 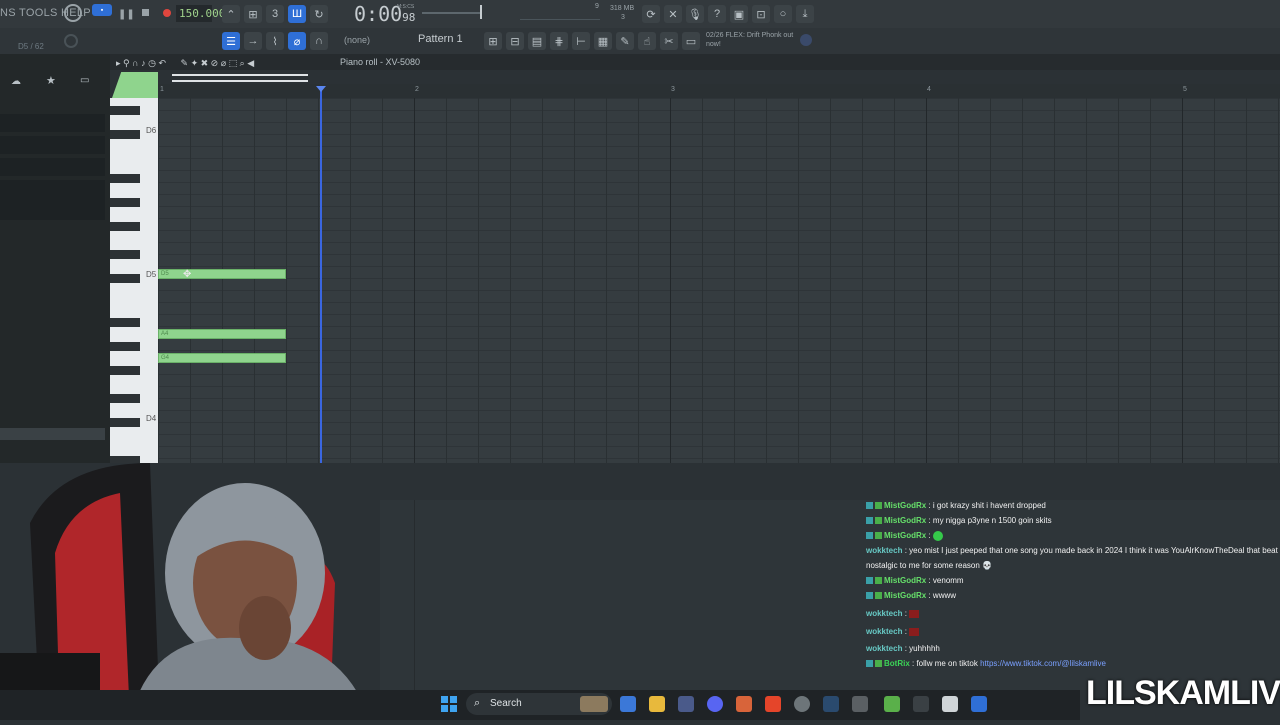 What do you see at coordinates (222, 274) in the screenshot?
I see `note-d5: D5` at bounding box center [222, 274].